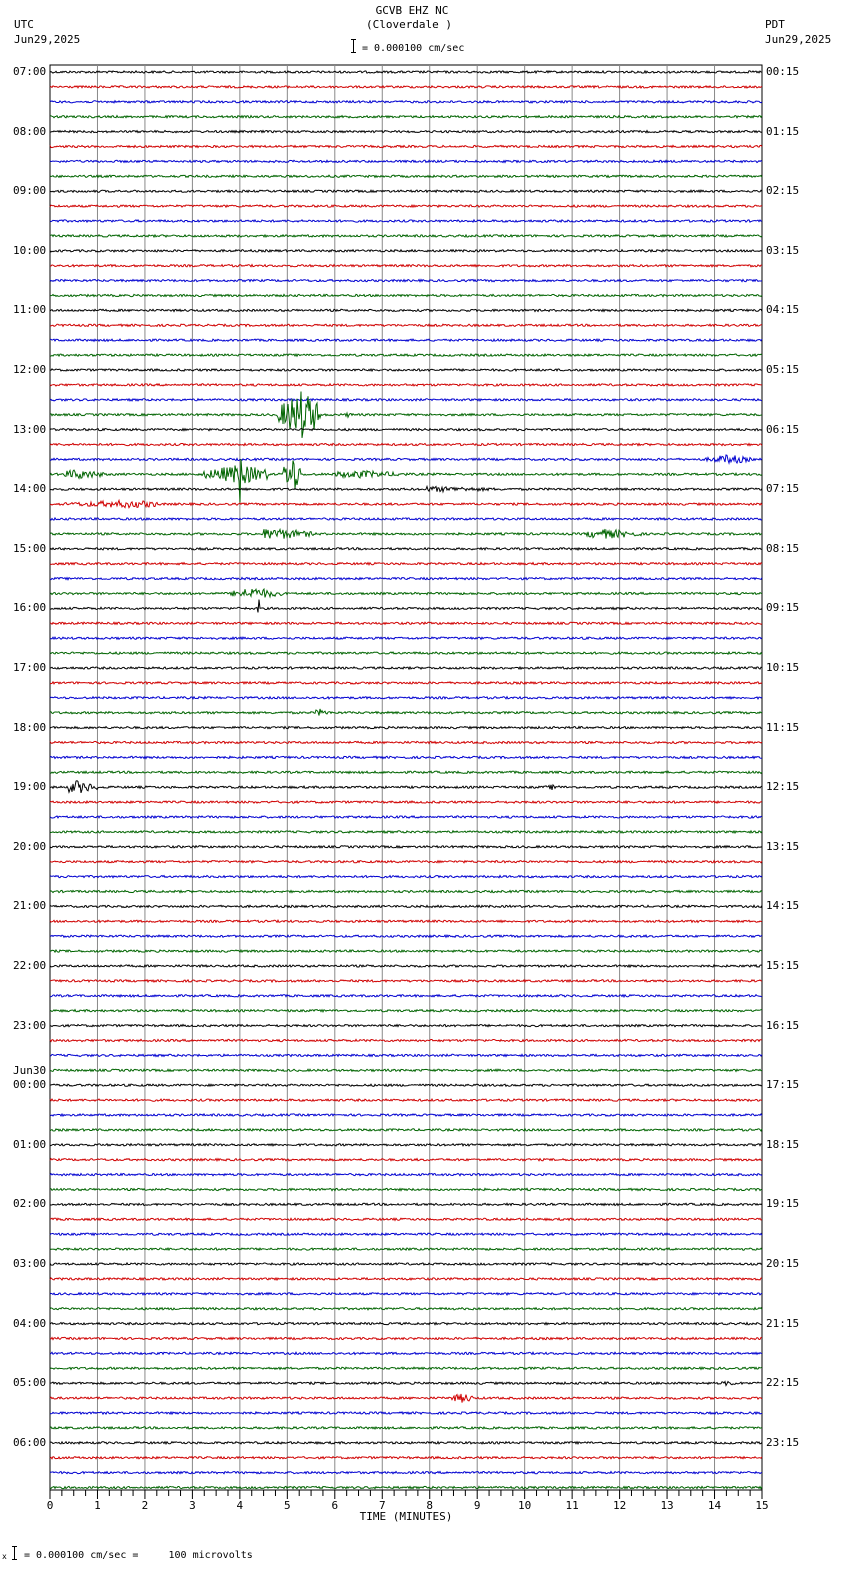 Image resolution: width=850 pixels, height=1584 pixels. I want to click on pdt-hour-label: 07:15, so click(783, 489).